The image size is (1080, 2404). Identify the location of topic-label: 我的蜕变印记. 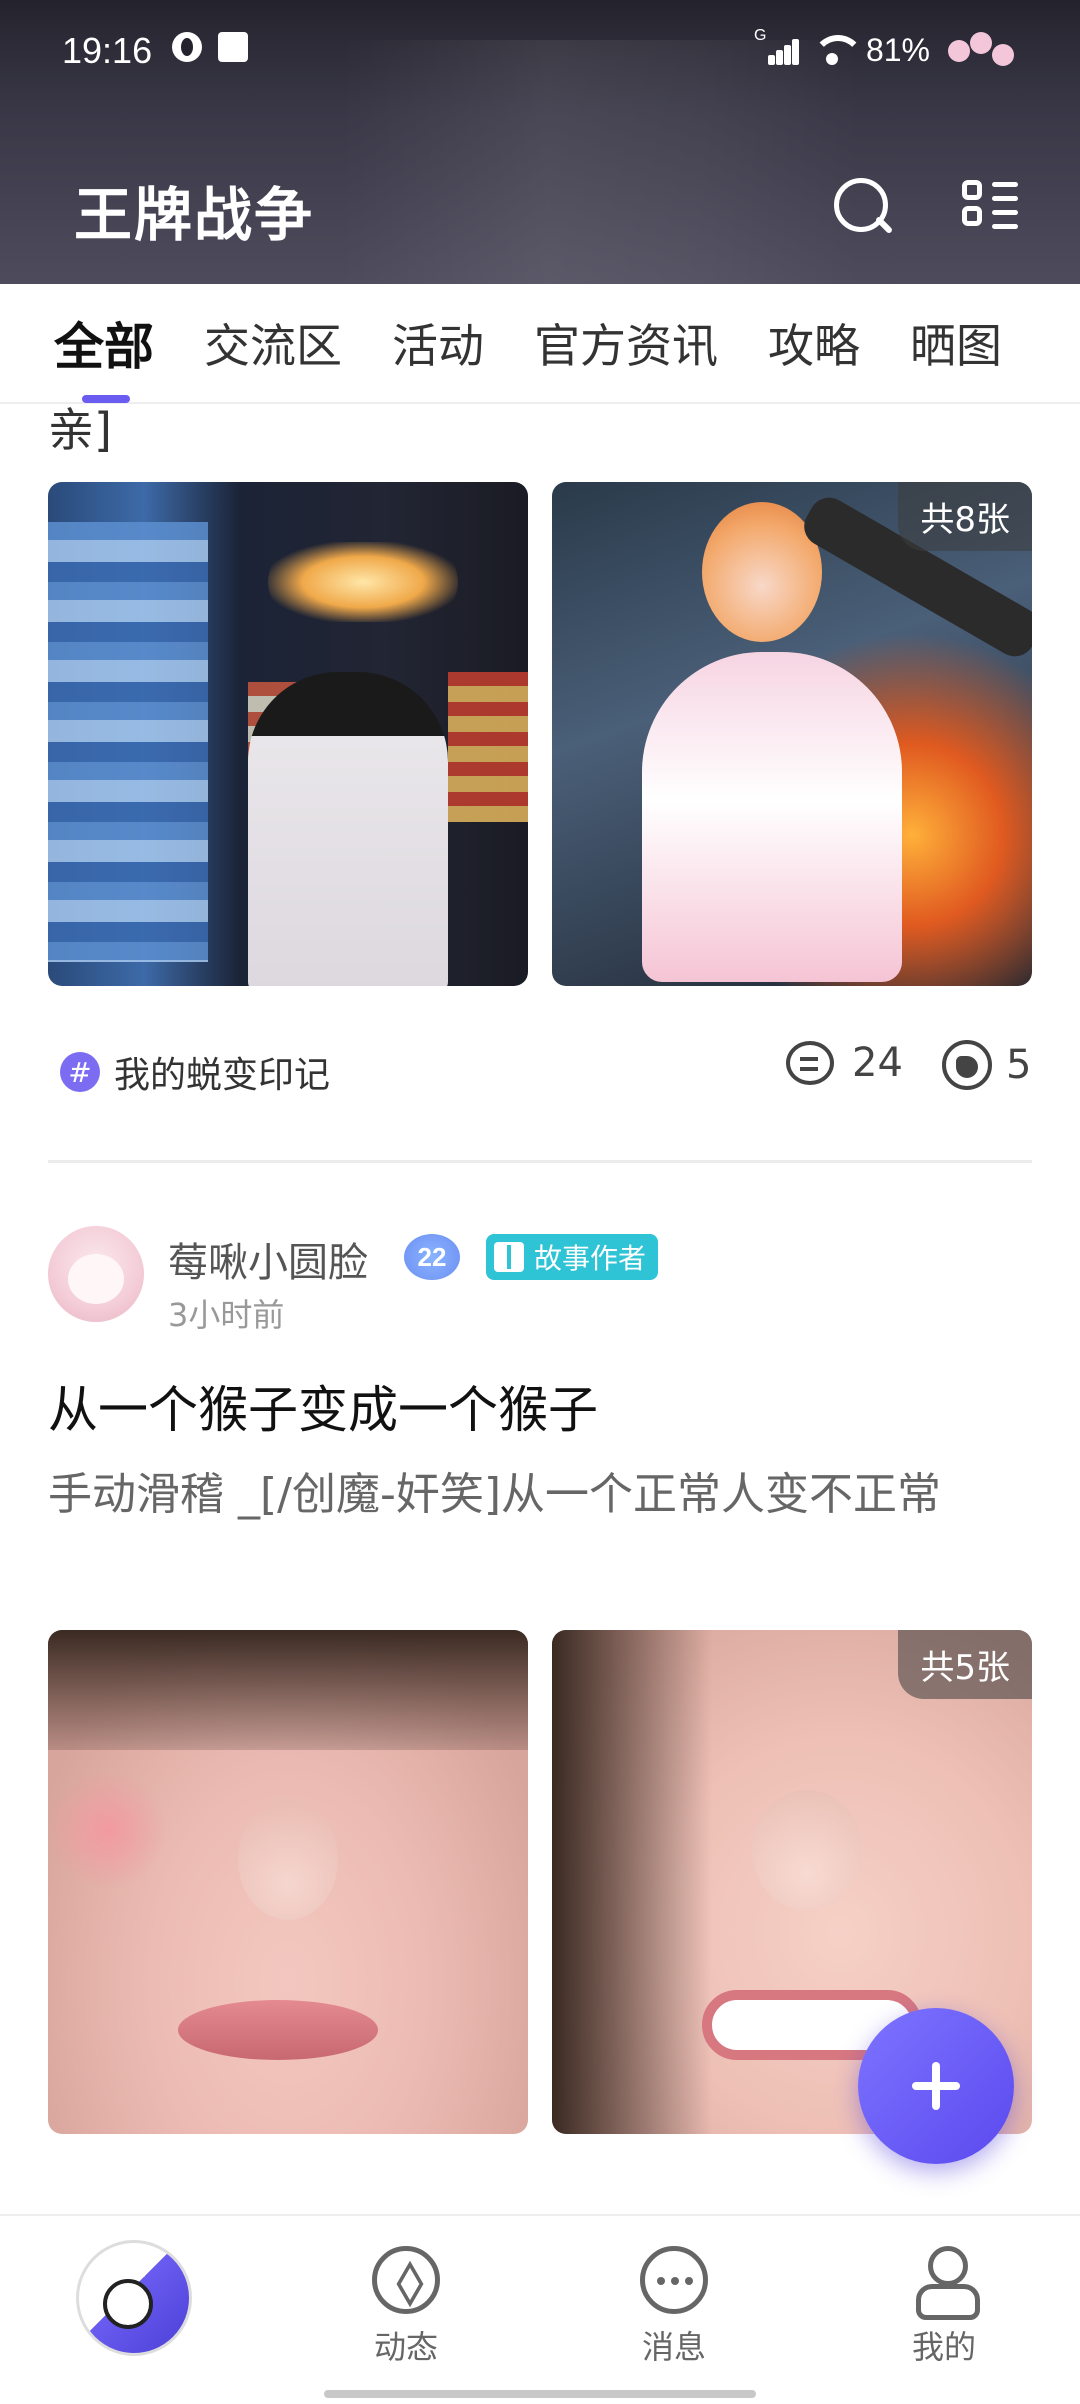
(222, 1075).